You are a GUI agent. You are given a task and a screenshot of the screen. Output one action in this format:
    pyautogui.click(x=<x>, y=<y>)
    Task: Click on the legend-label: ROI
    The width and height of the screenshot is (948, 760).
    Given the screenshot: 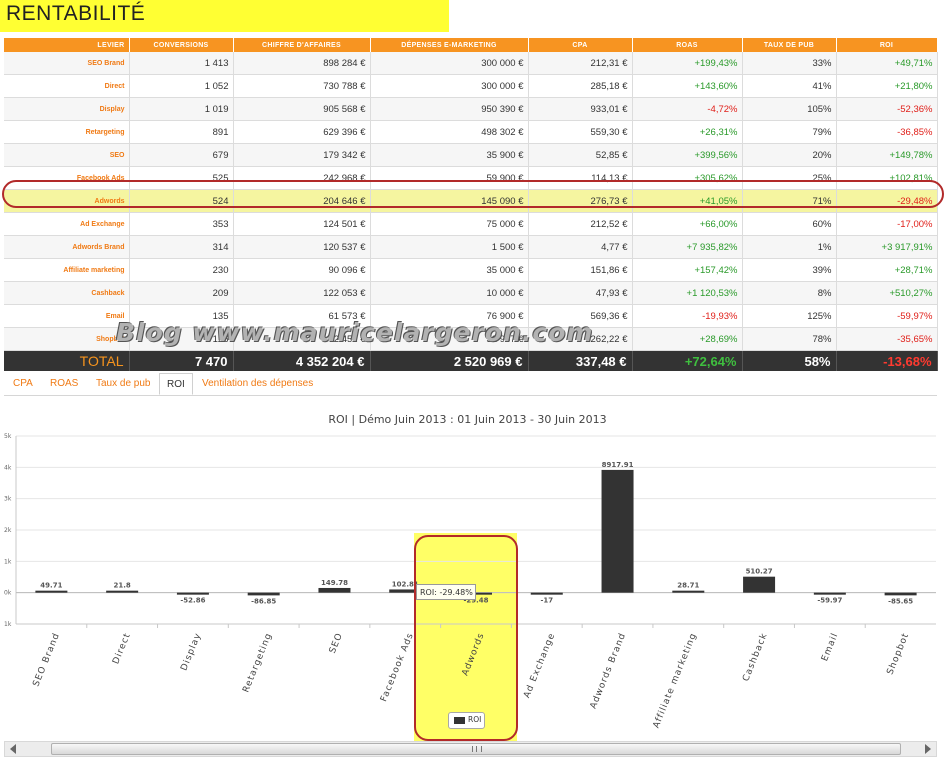 What is the action you would take?
    pyautogui.click(x=475, y=719)
    